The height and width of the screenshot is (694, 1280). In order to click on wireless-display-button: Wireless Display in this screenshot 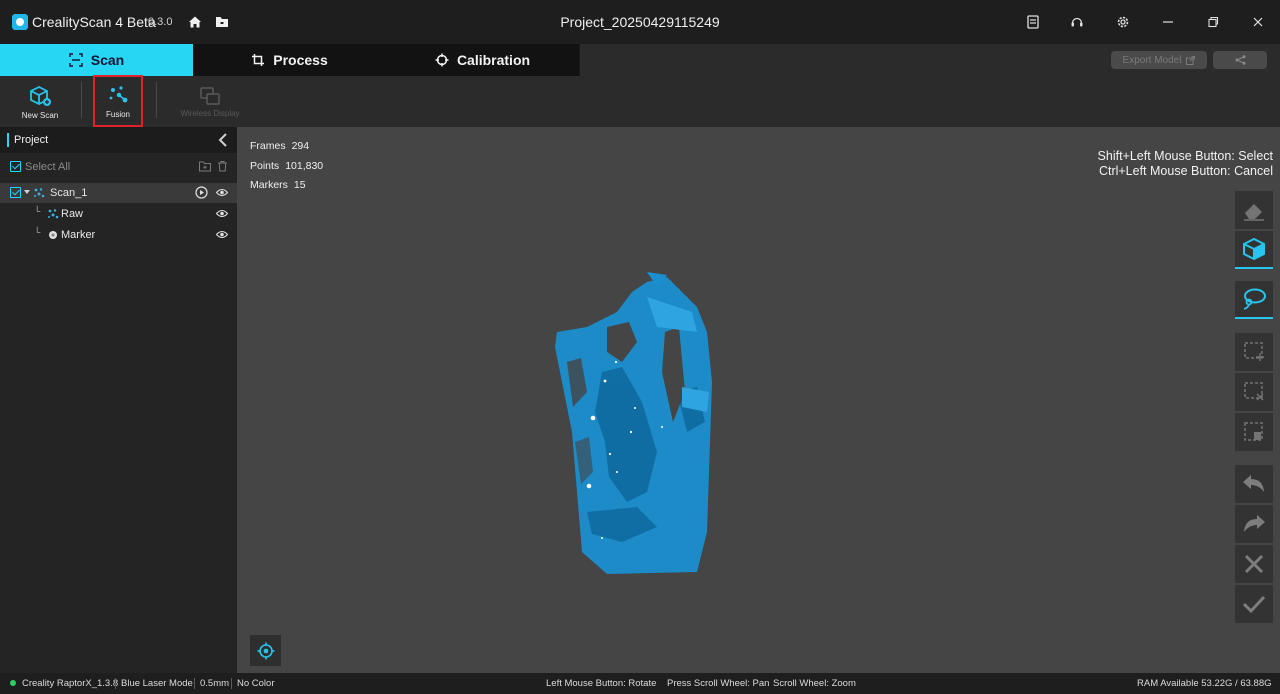, I will do `click(210, 101)`.